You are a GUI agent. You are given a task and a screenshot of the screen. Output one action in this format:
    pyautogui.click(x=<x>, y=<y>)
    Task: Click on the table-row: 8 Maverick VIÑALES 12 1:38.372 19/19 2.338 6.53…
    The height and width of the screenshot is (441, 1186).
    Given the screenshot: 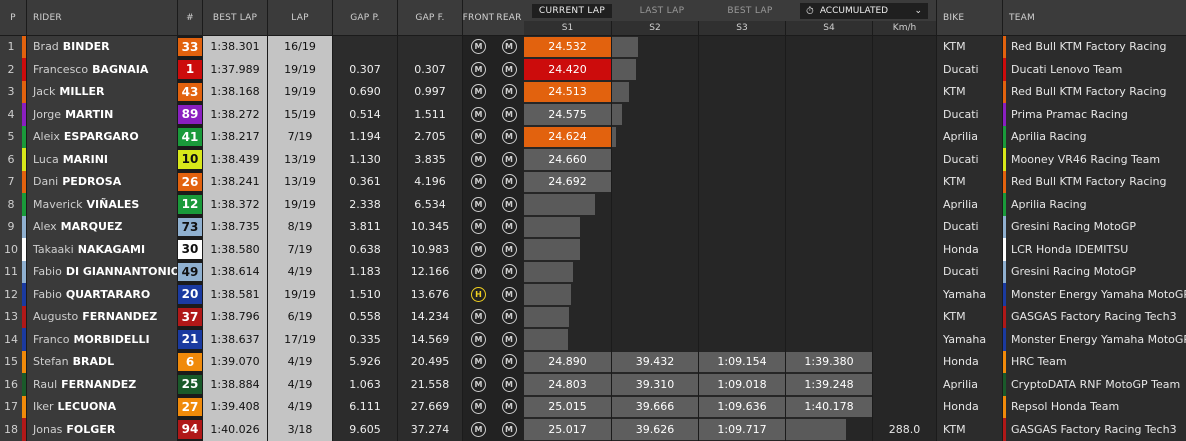 What is the action you would take?
    pyautogui.click(x=593, y=204)
    